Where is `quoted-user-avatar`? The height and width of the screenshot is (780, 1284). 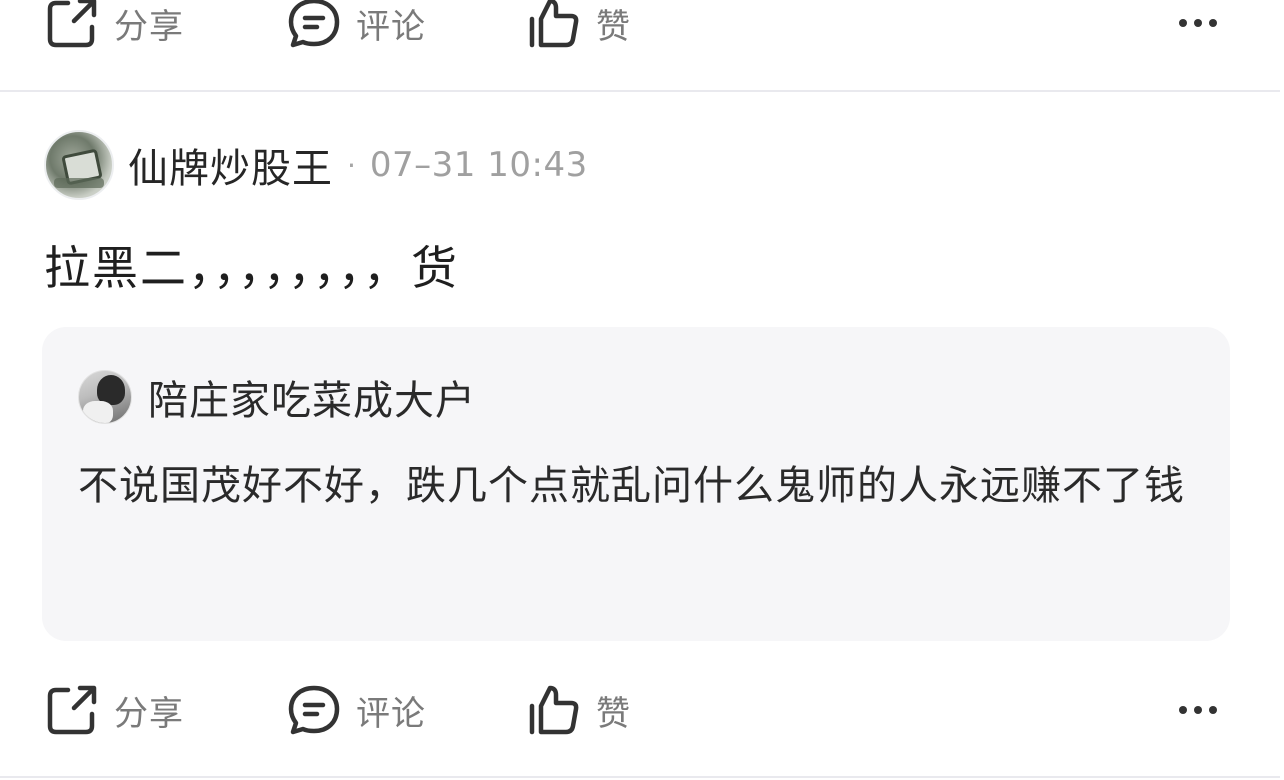 quoted-user-avatar is located at coordinates (105, 397).